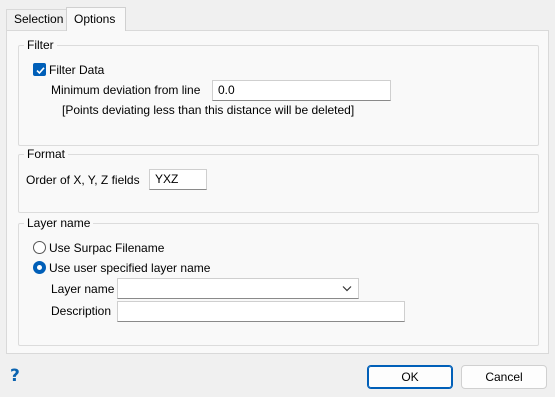  I want to click on description-input, so click(261, 311).